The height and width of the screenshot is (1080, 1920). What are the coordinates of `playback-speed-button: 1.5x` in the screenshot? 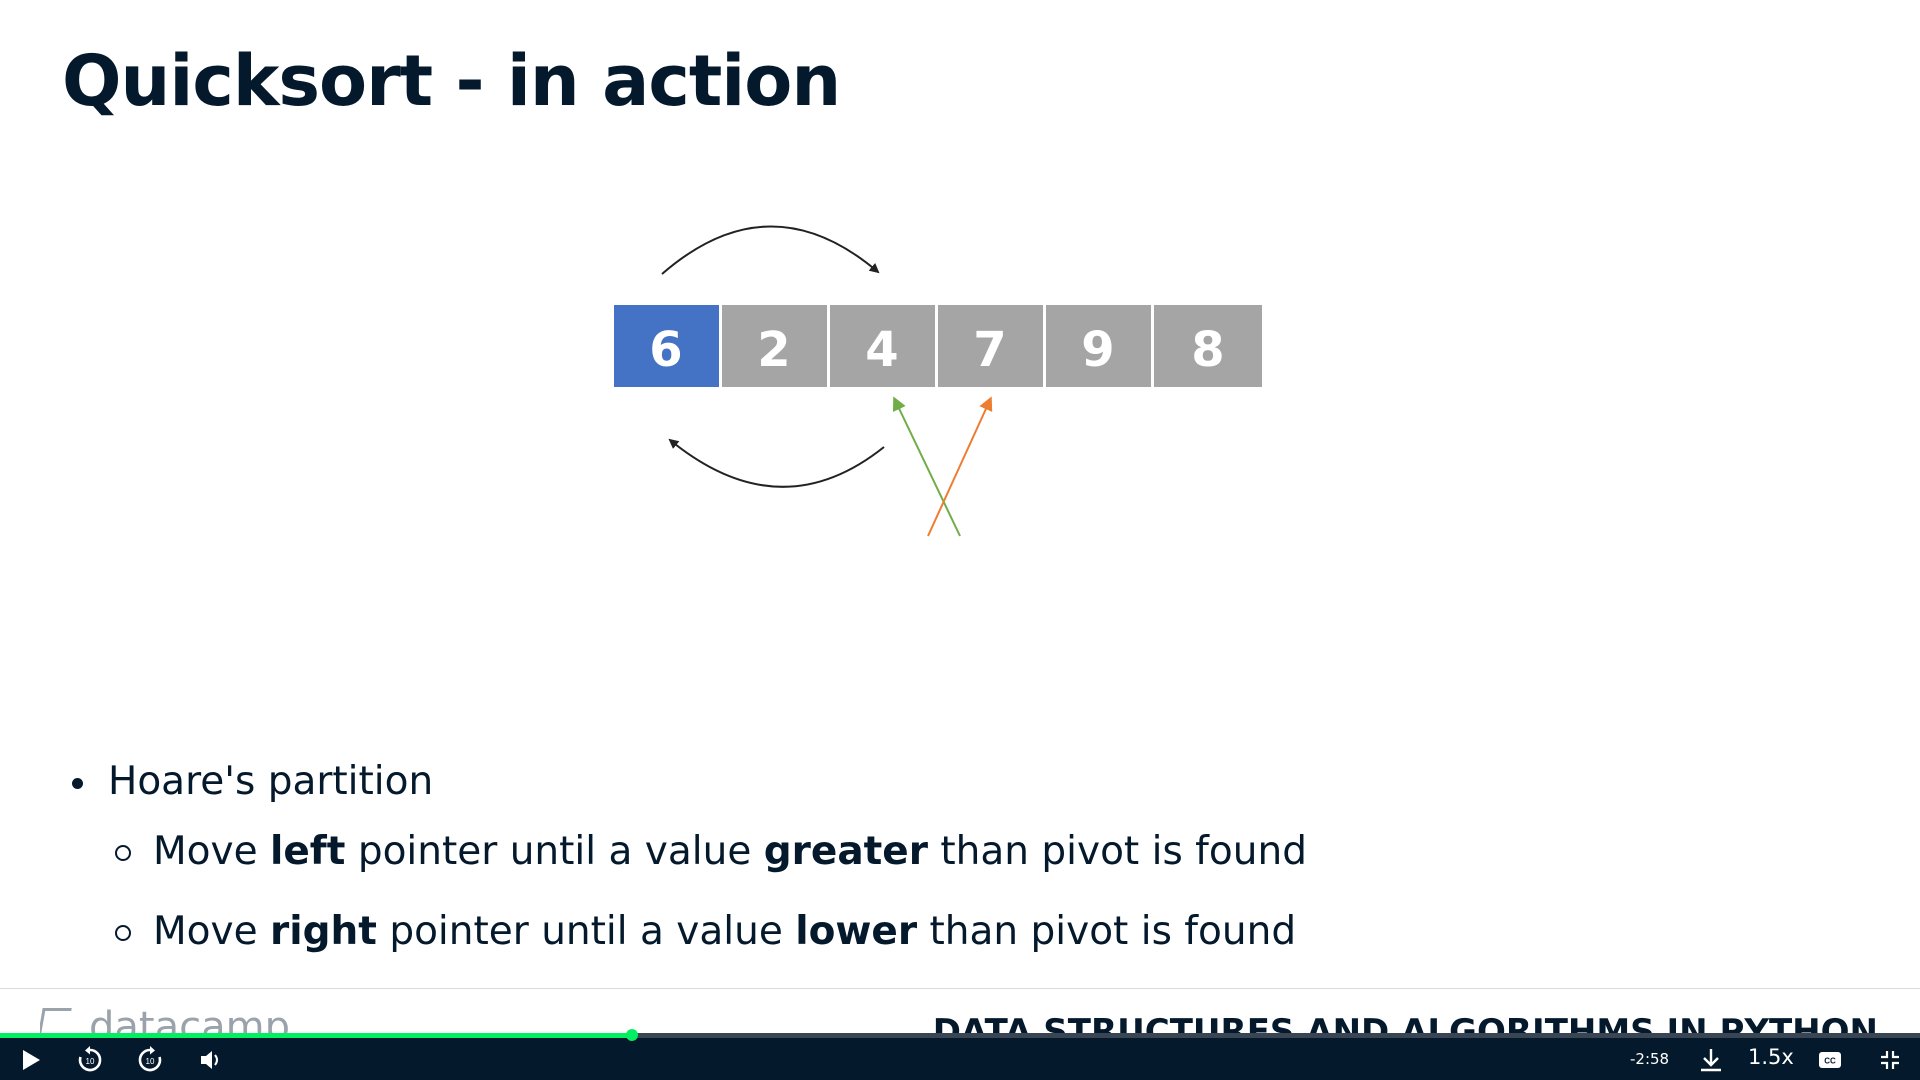 It's located at (1771, 1057).